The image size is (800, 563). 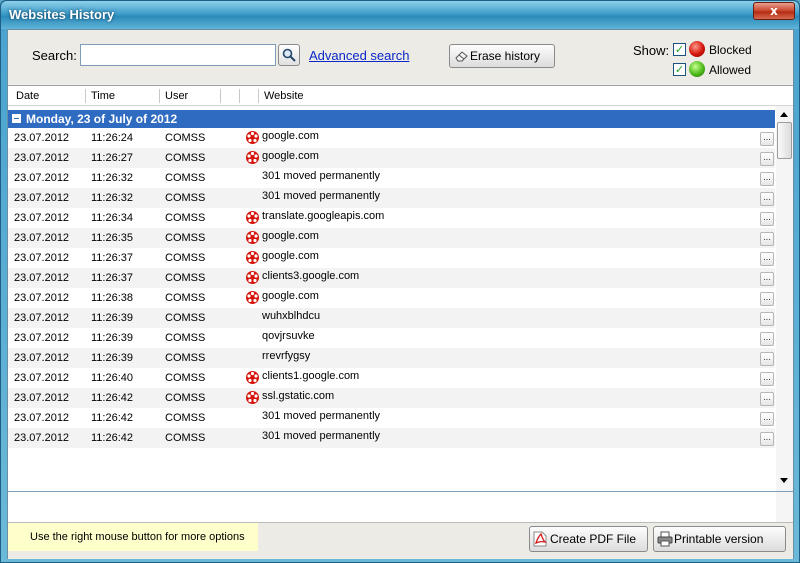 I want to click on website-cell: ssl.gstatic.com, so click(x=298, y=396).